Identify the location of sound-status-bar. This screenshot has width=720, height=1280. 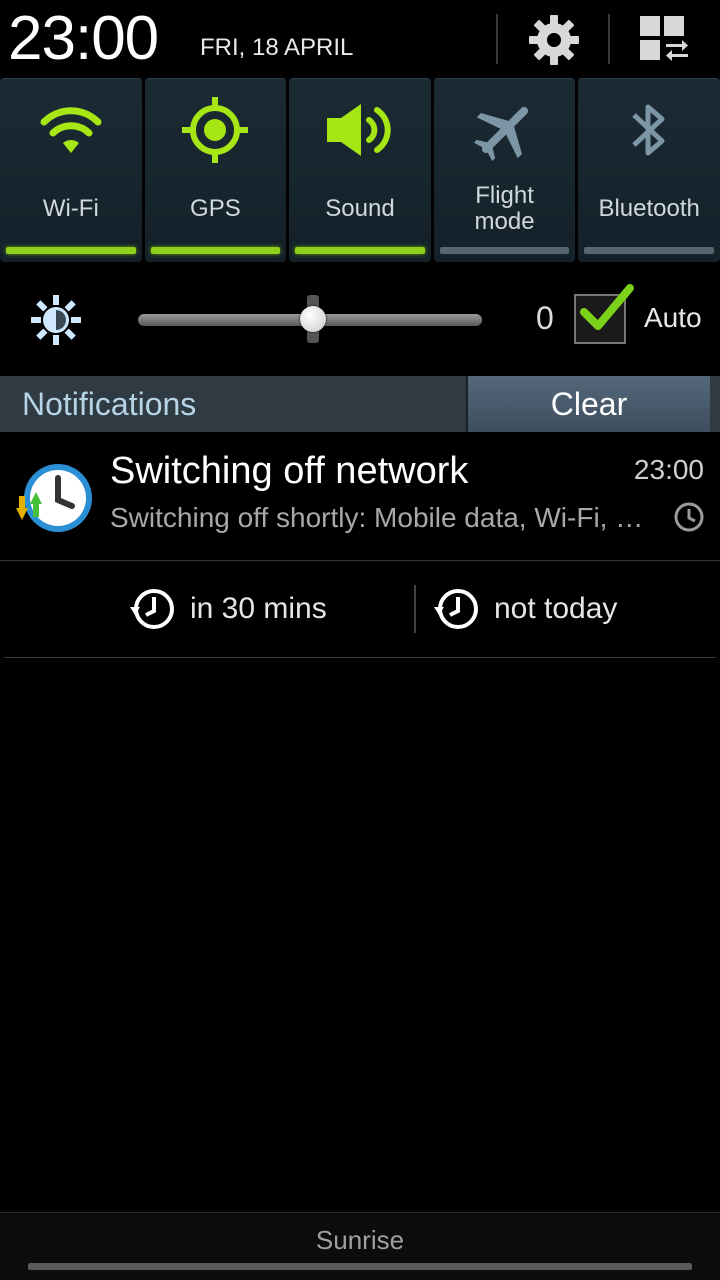
(360, 250).